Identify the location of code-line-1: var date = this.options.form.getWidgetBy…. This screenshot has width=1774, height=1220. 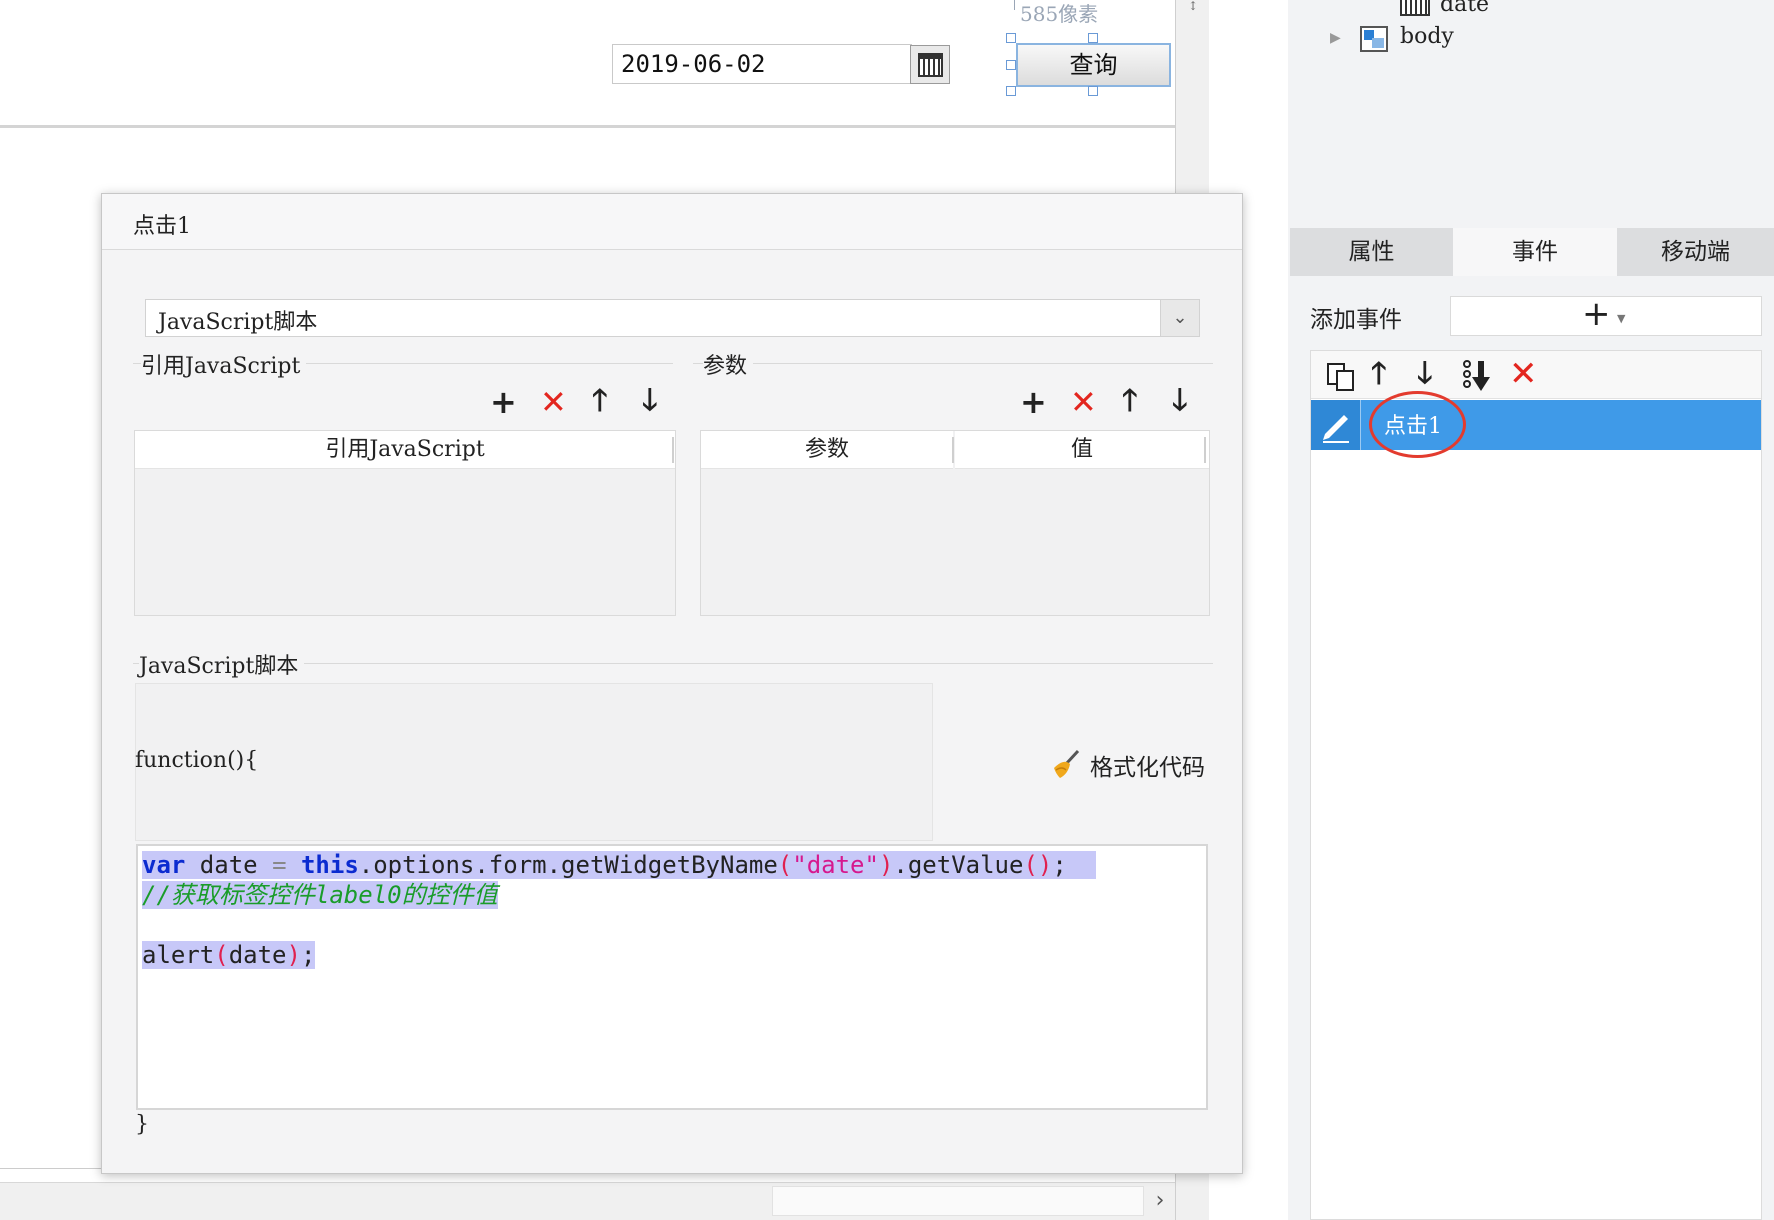
(619, 865).